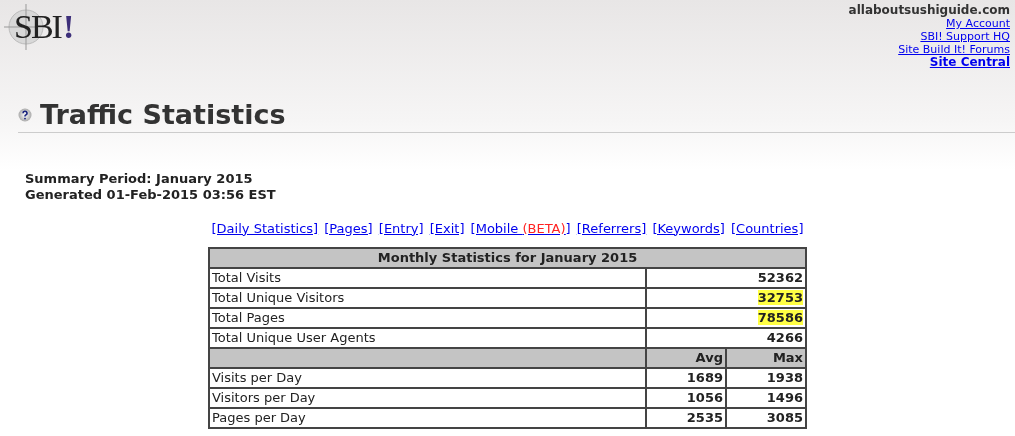 This screenshot has height=436, width=1015. I want to click on row-label: Visits per Day, so click(427, 378).